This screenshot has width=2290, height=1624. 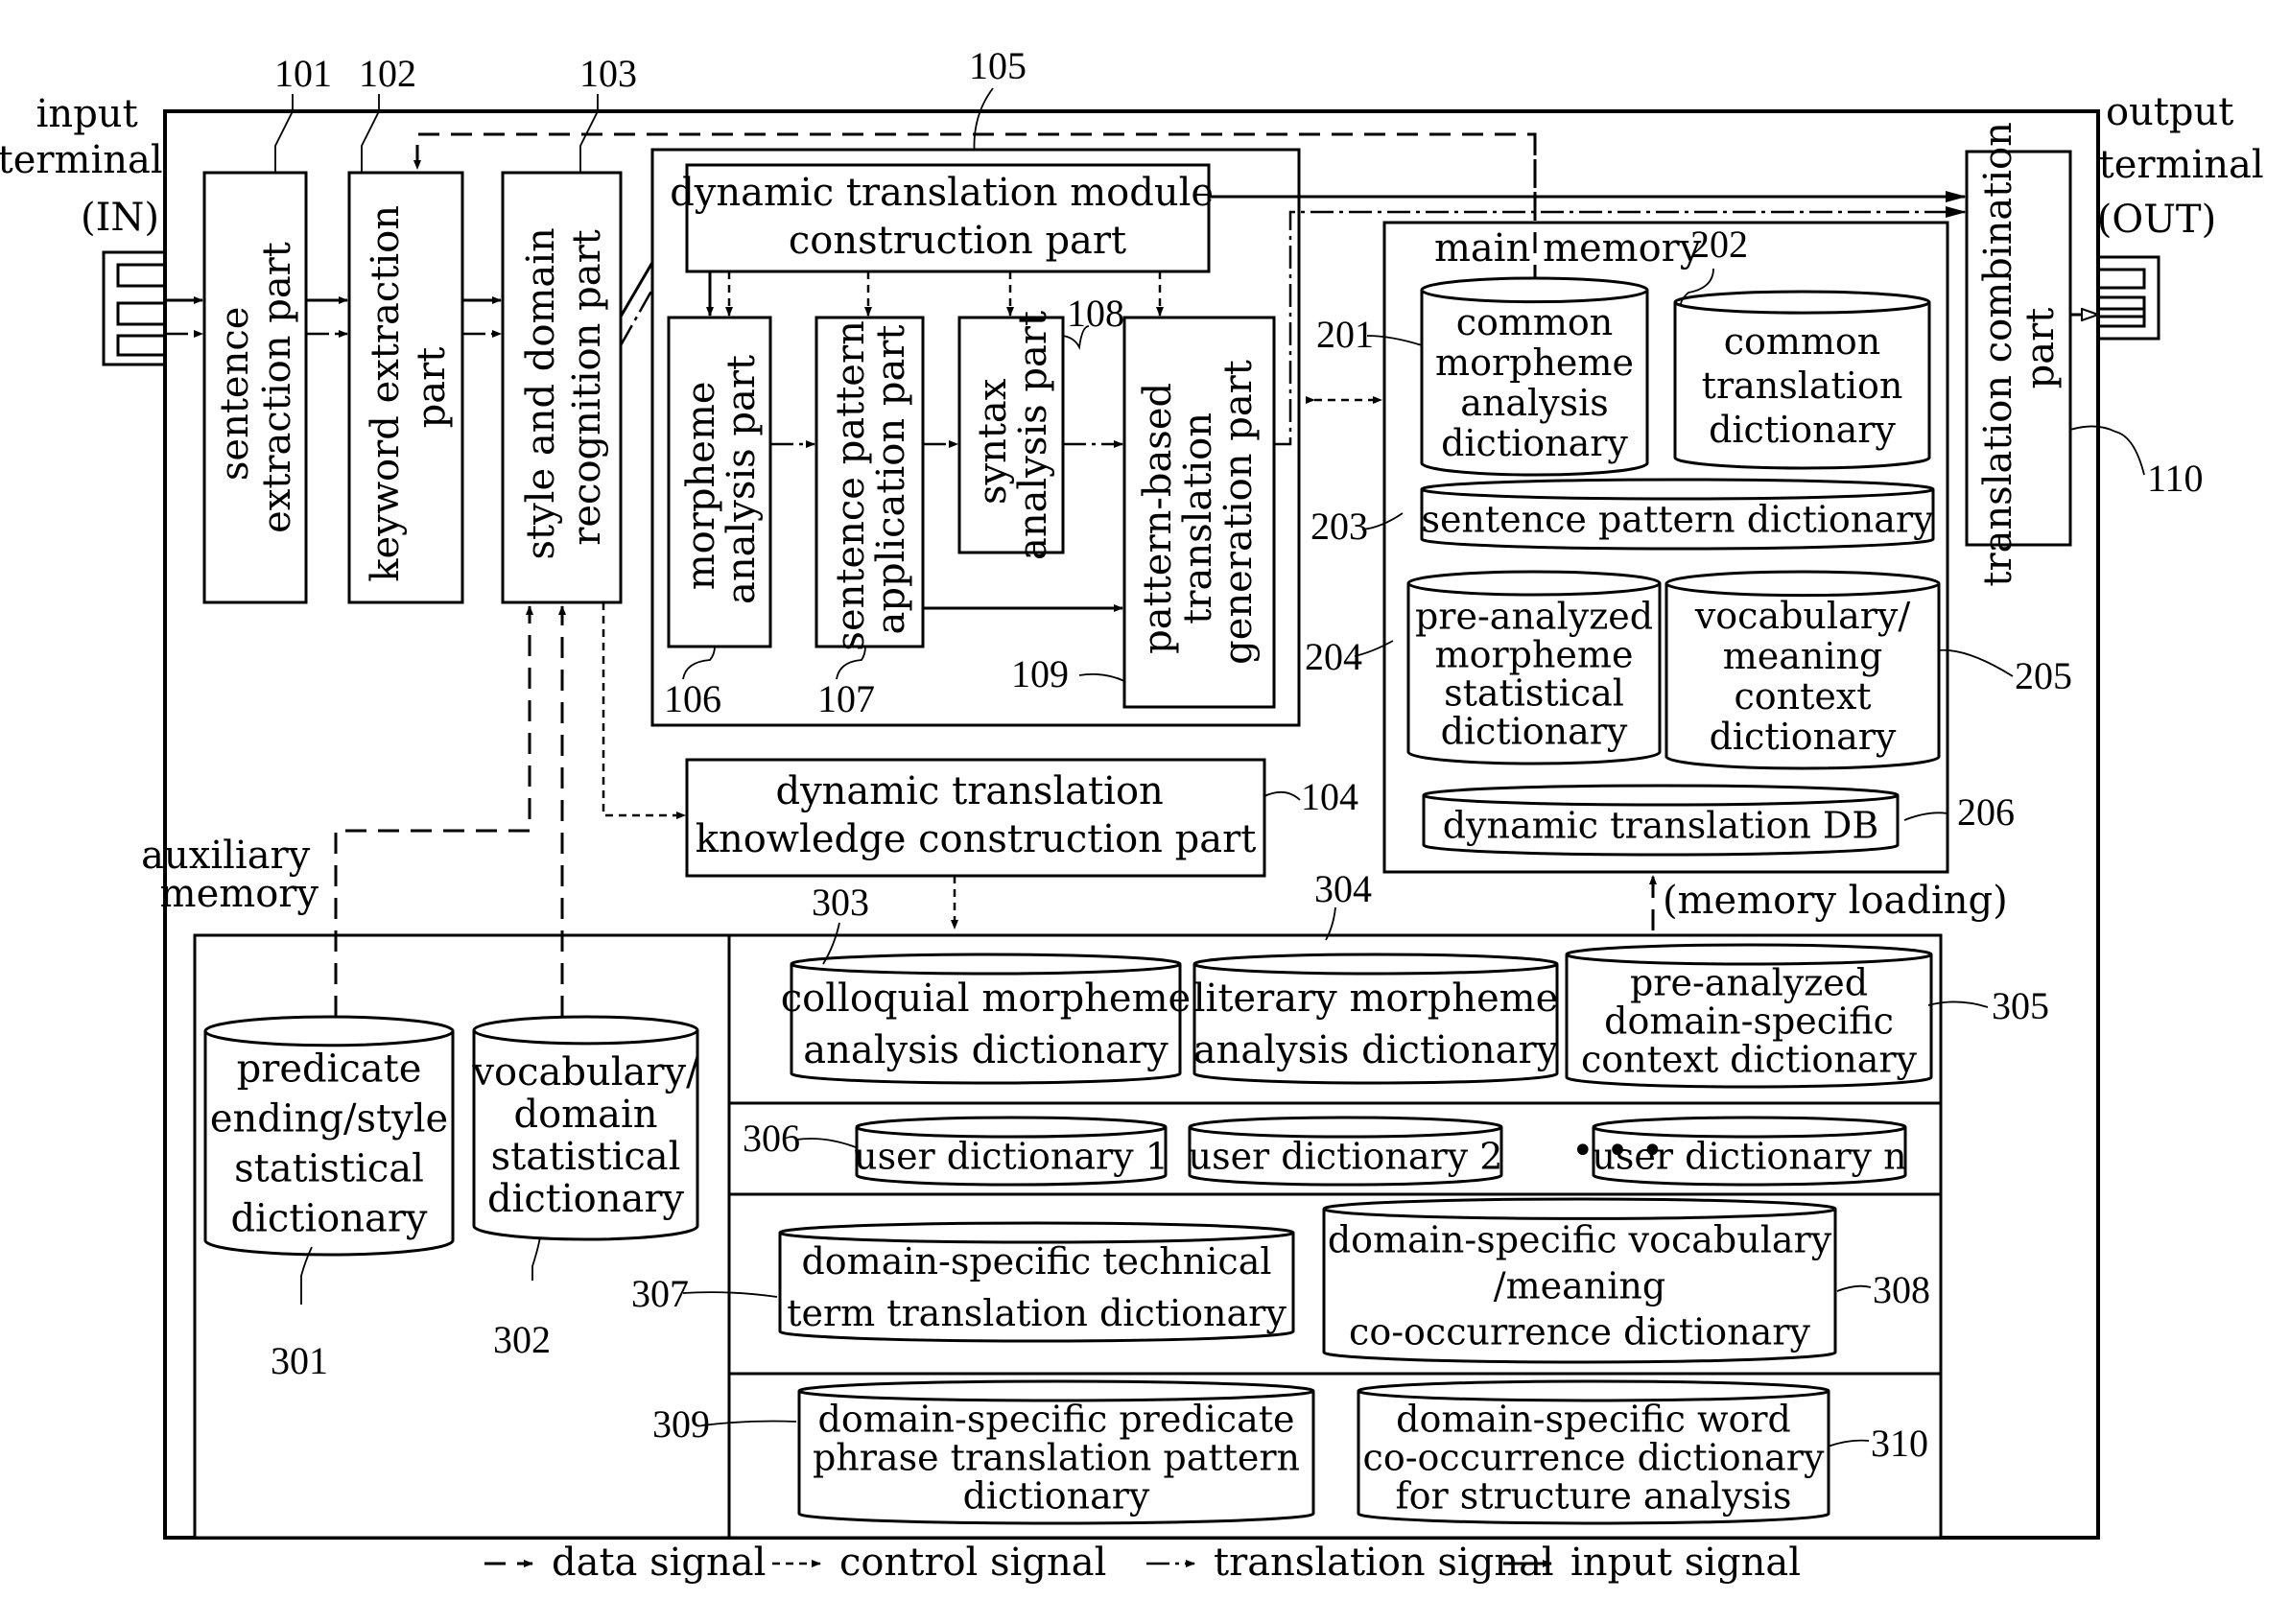 I want to click on ref-104: 104, so click(x=1329, y=796).